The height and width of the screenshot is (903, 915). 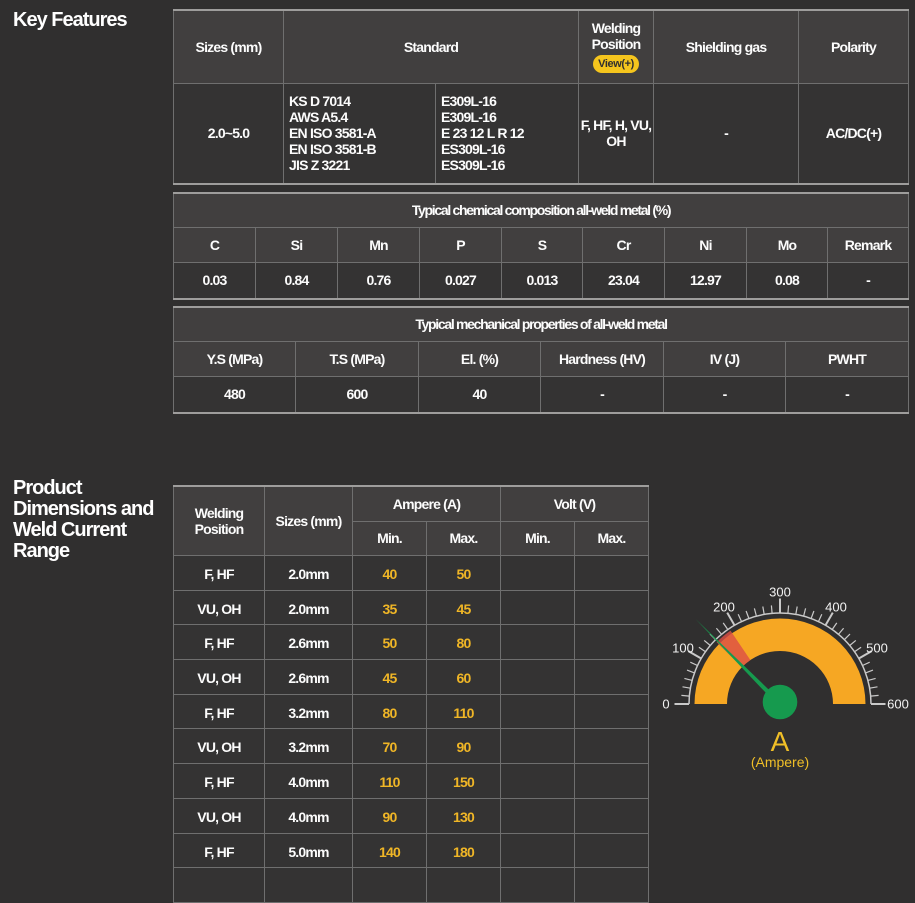 What do you see at coordinates (898, 704) in the screenshot?
I see `svg-text: 600` at bounding box center [898, 704].